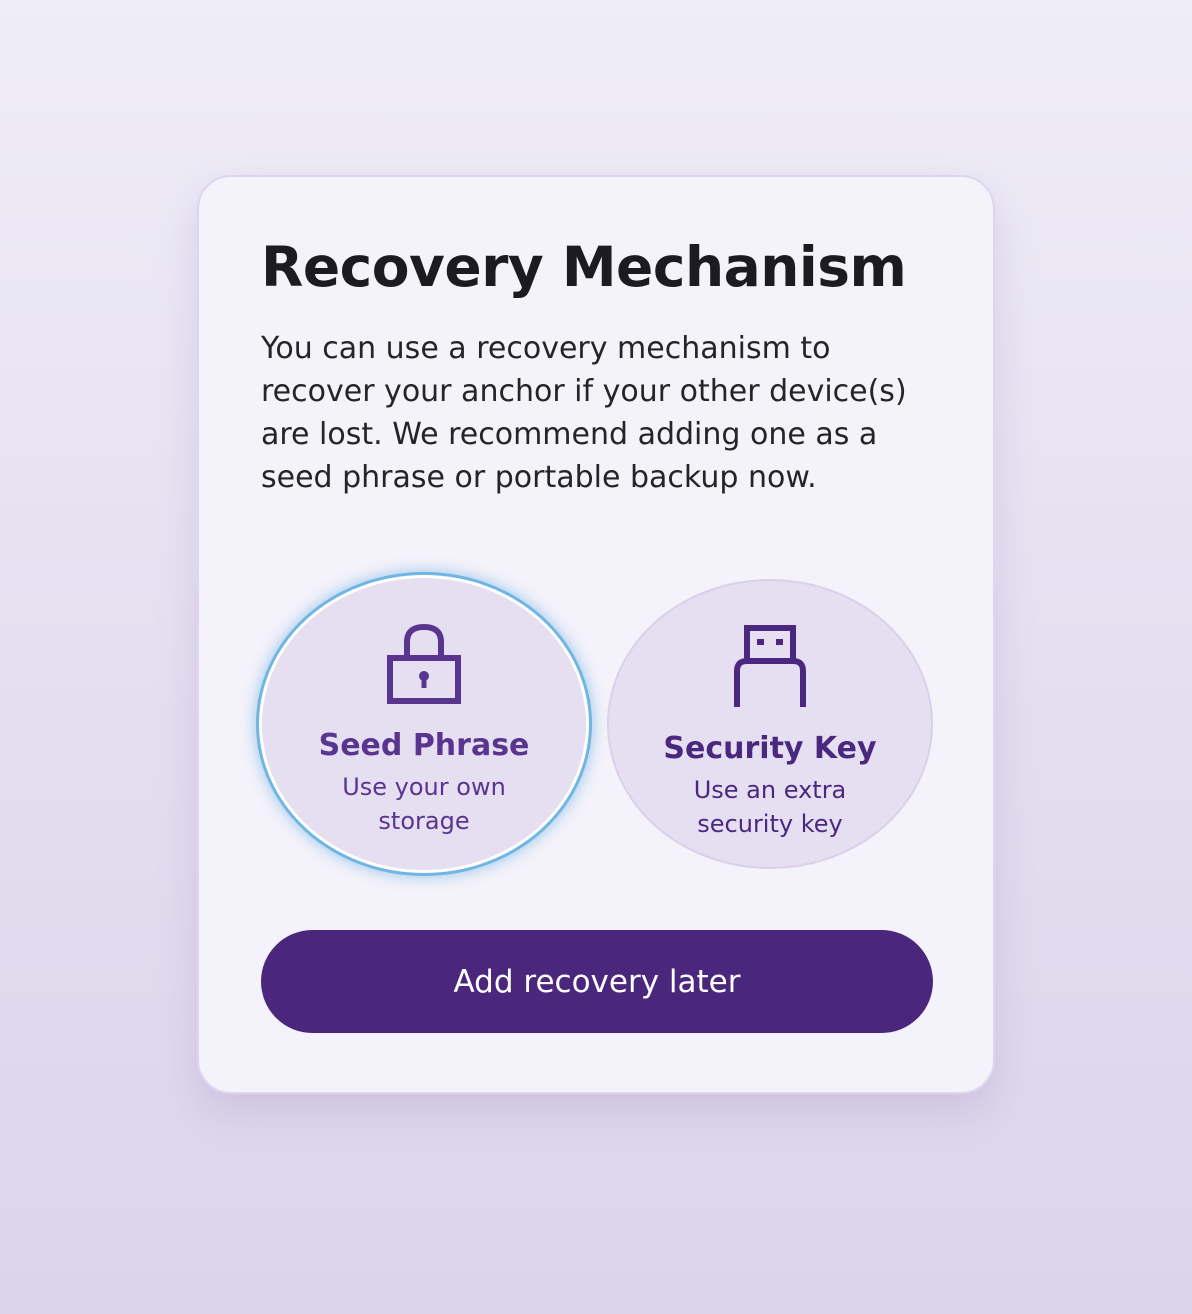  I want to click on security-key-option: Security Key Use an extra security key, so click(770, 724).